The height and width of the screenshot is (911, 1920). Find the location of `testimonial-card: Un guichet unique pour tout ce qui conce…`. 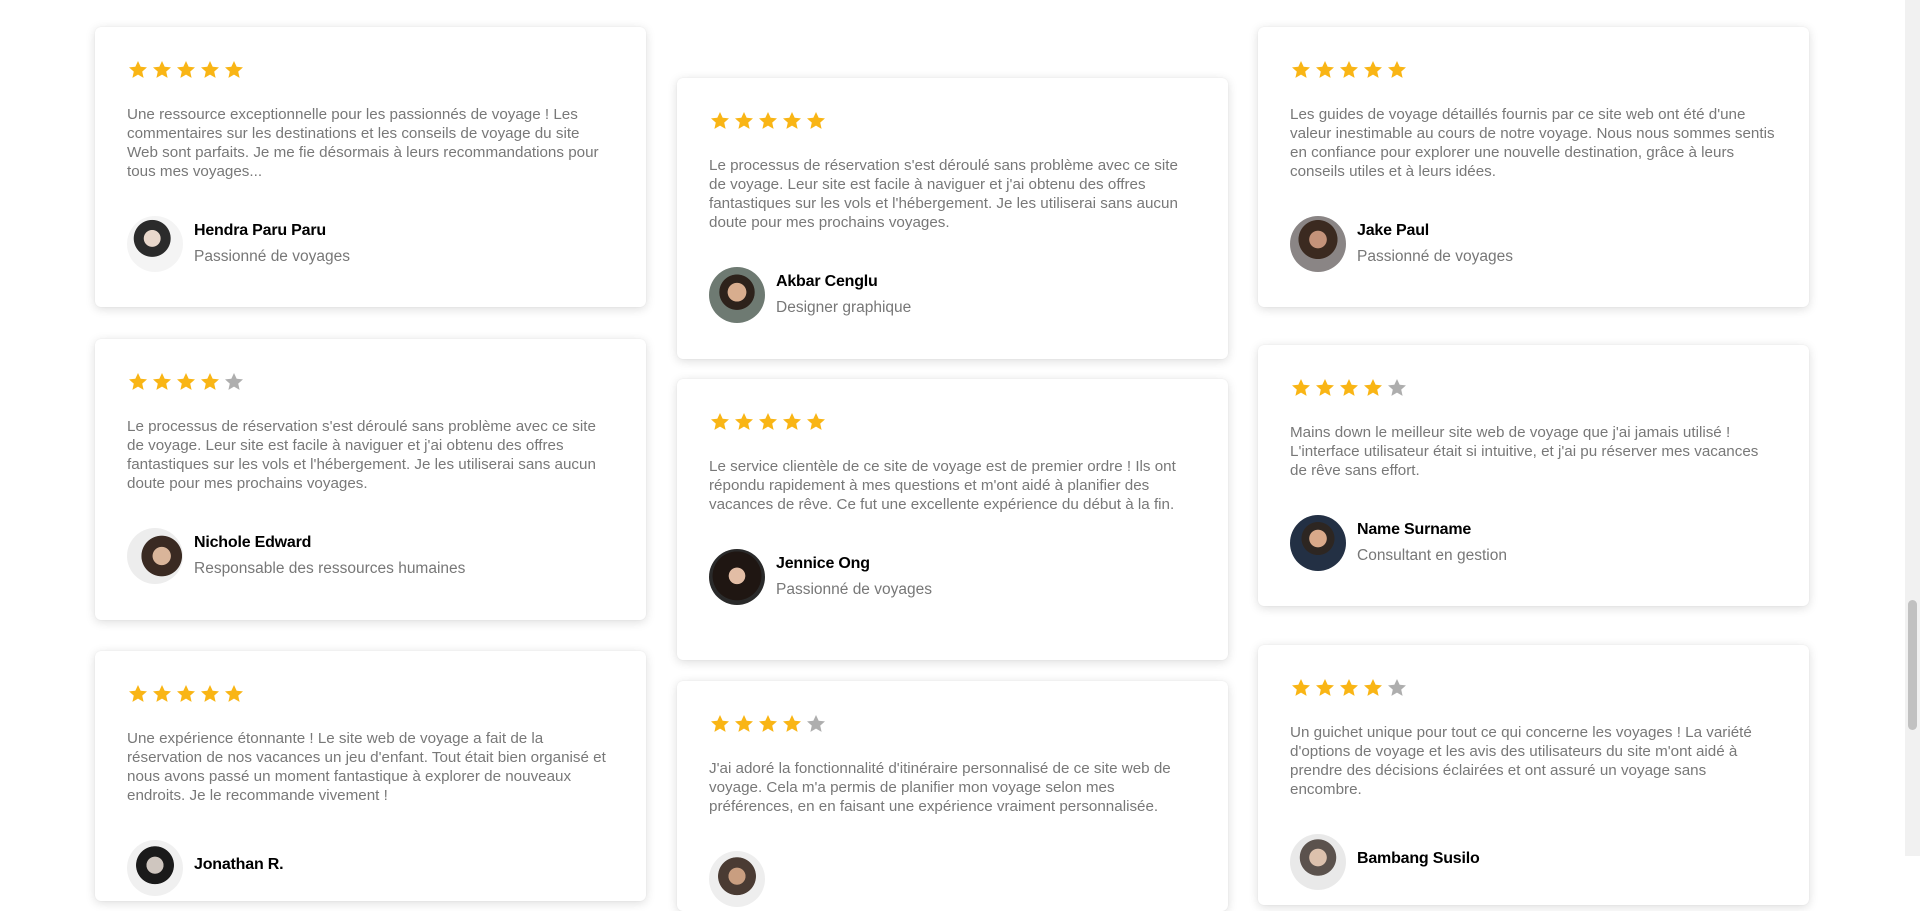

testimonial-card: Un guichet unique pour tout ce qui conce… is located at coordinates (1533, 775).